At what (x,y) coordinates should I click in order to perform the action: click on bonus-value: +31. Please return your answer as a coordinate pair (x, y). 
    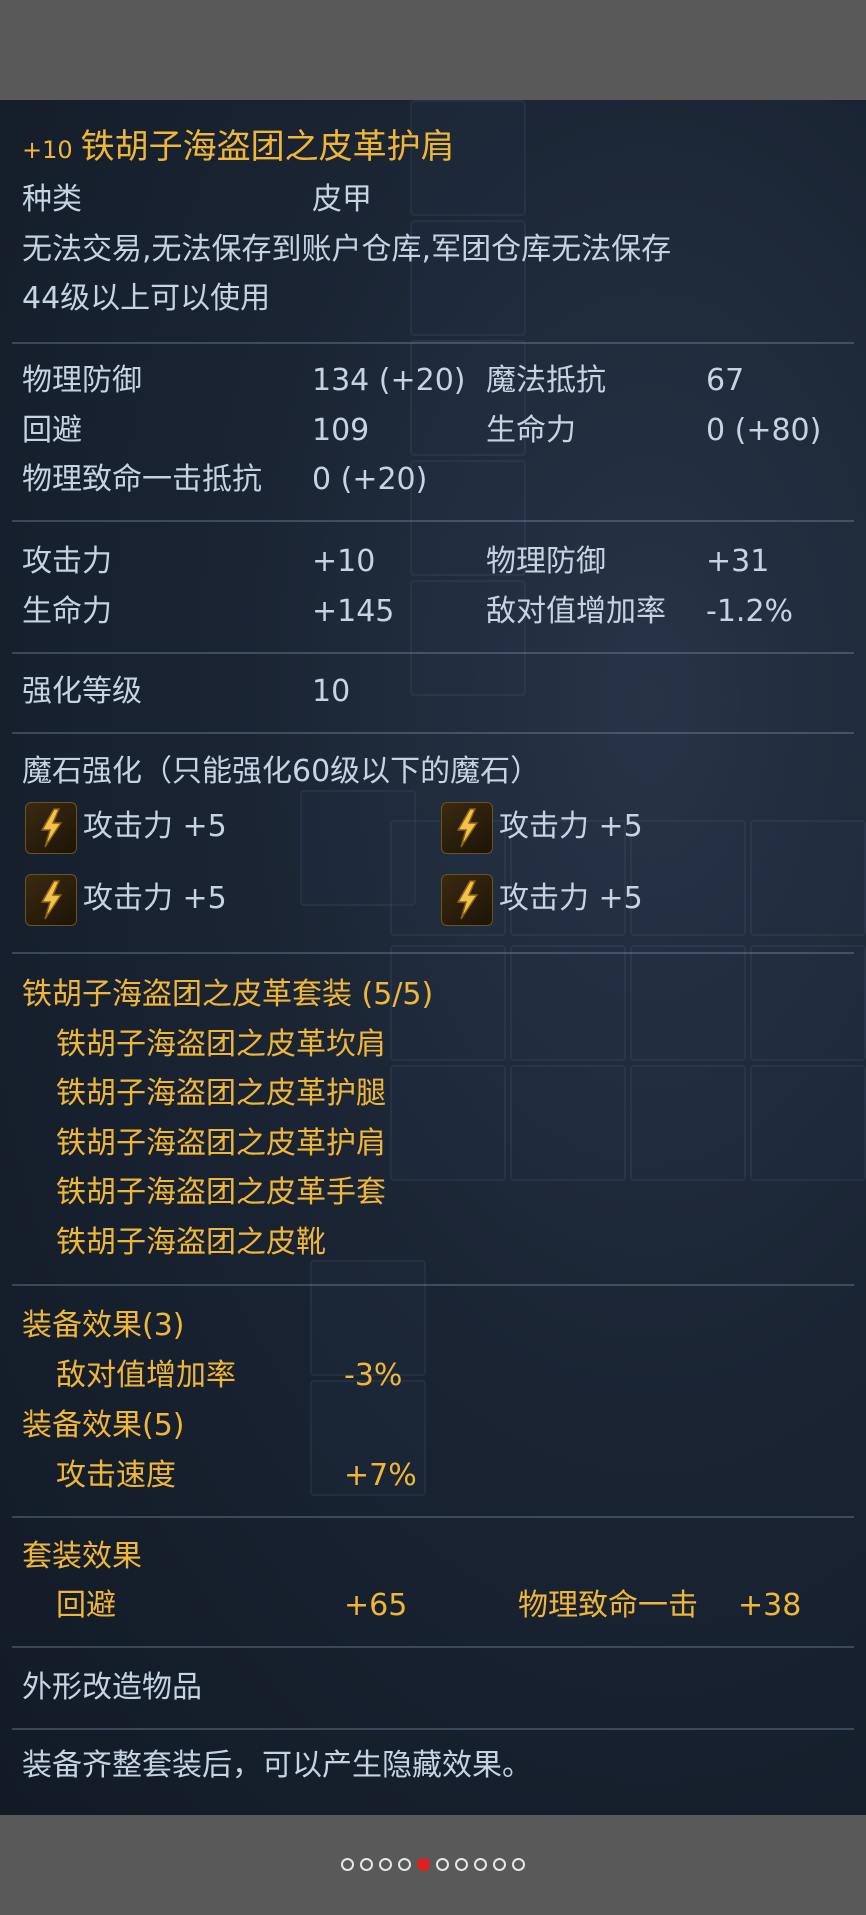
    Looking at the image, I should click on (738, 561).